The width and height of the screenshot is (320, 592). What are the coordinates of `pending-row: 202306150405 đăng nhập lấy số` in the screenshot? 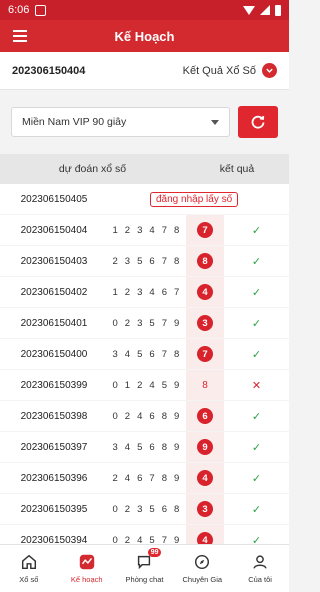 It's located at (144, 199).